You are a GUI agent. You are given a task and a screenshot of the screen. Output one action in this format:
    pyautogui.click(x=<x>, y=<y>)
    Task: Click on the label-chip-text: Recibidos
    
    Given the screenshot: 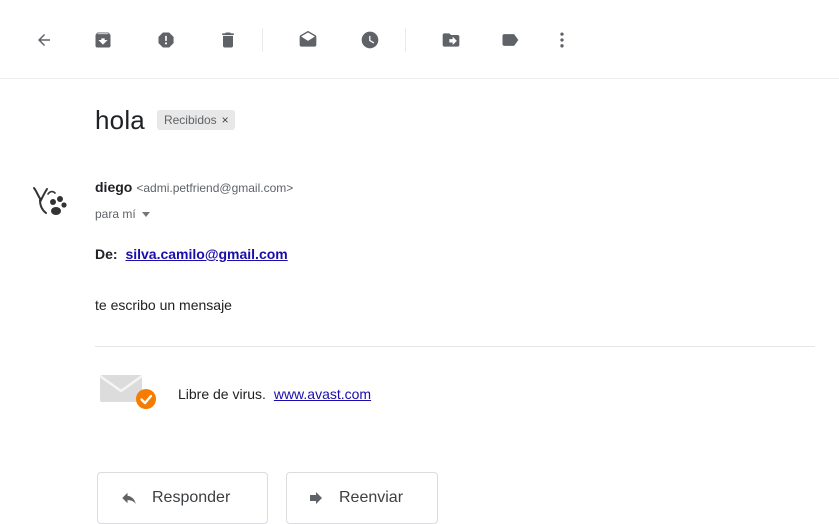 What is the action you would take?
    pyautogui.click(x=190, y=120)
    